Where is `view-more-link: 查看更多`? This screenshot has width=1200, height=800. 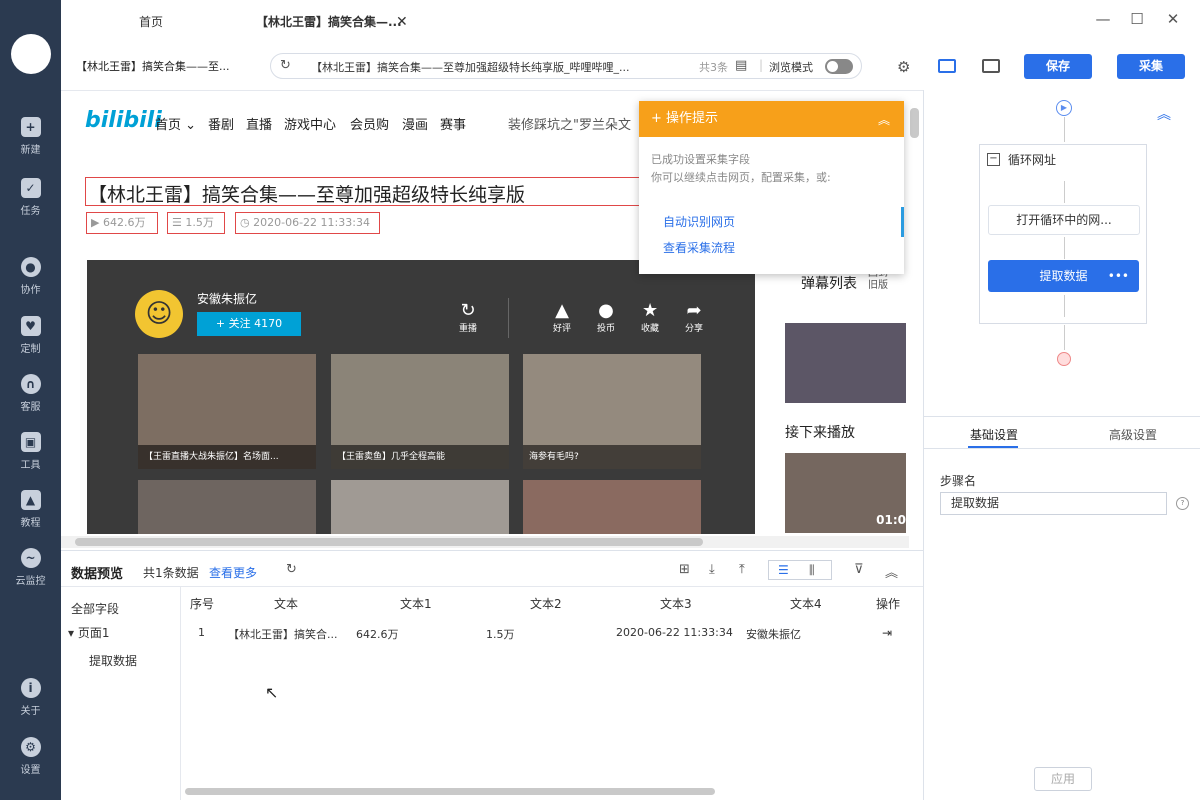
view-more-link: 查看更多 is located at coordinates (233, 572).